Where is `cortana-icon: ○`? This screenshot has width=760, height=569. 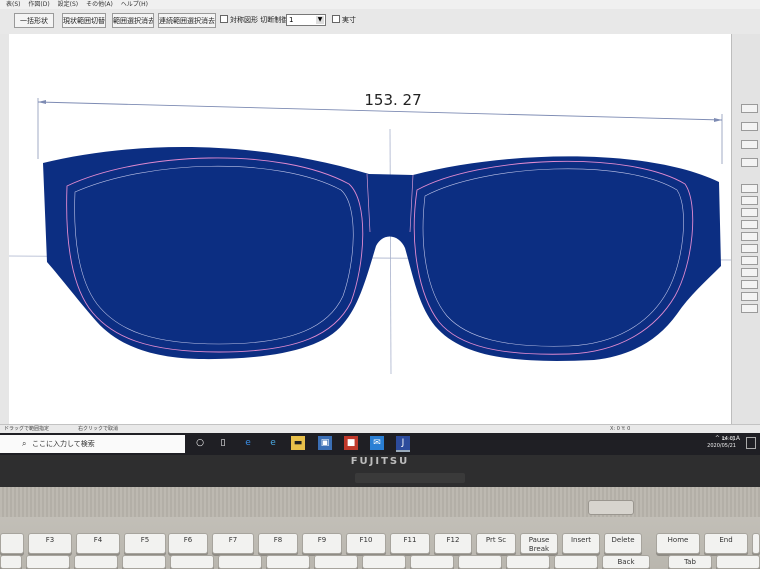 cortana-icon: ○ is located at coordinates (200, 443).